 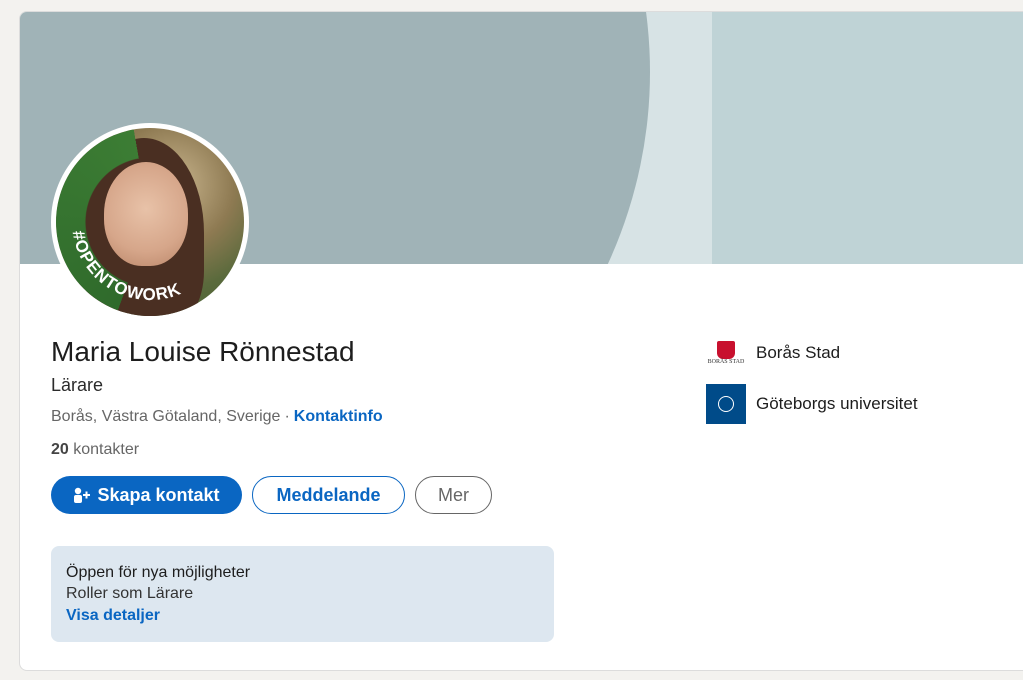 I want to click on svg-text: #OPENTOWORK, so click(x=126, y=266).